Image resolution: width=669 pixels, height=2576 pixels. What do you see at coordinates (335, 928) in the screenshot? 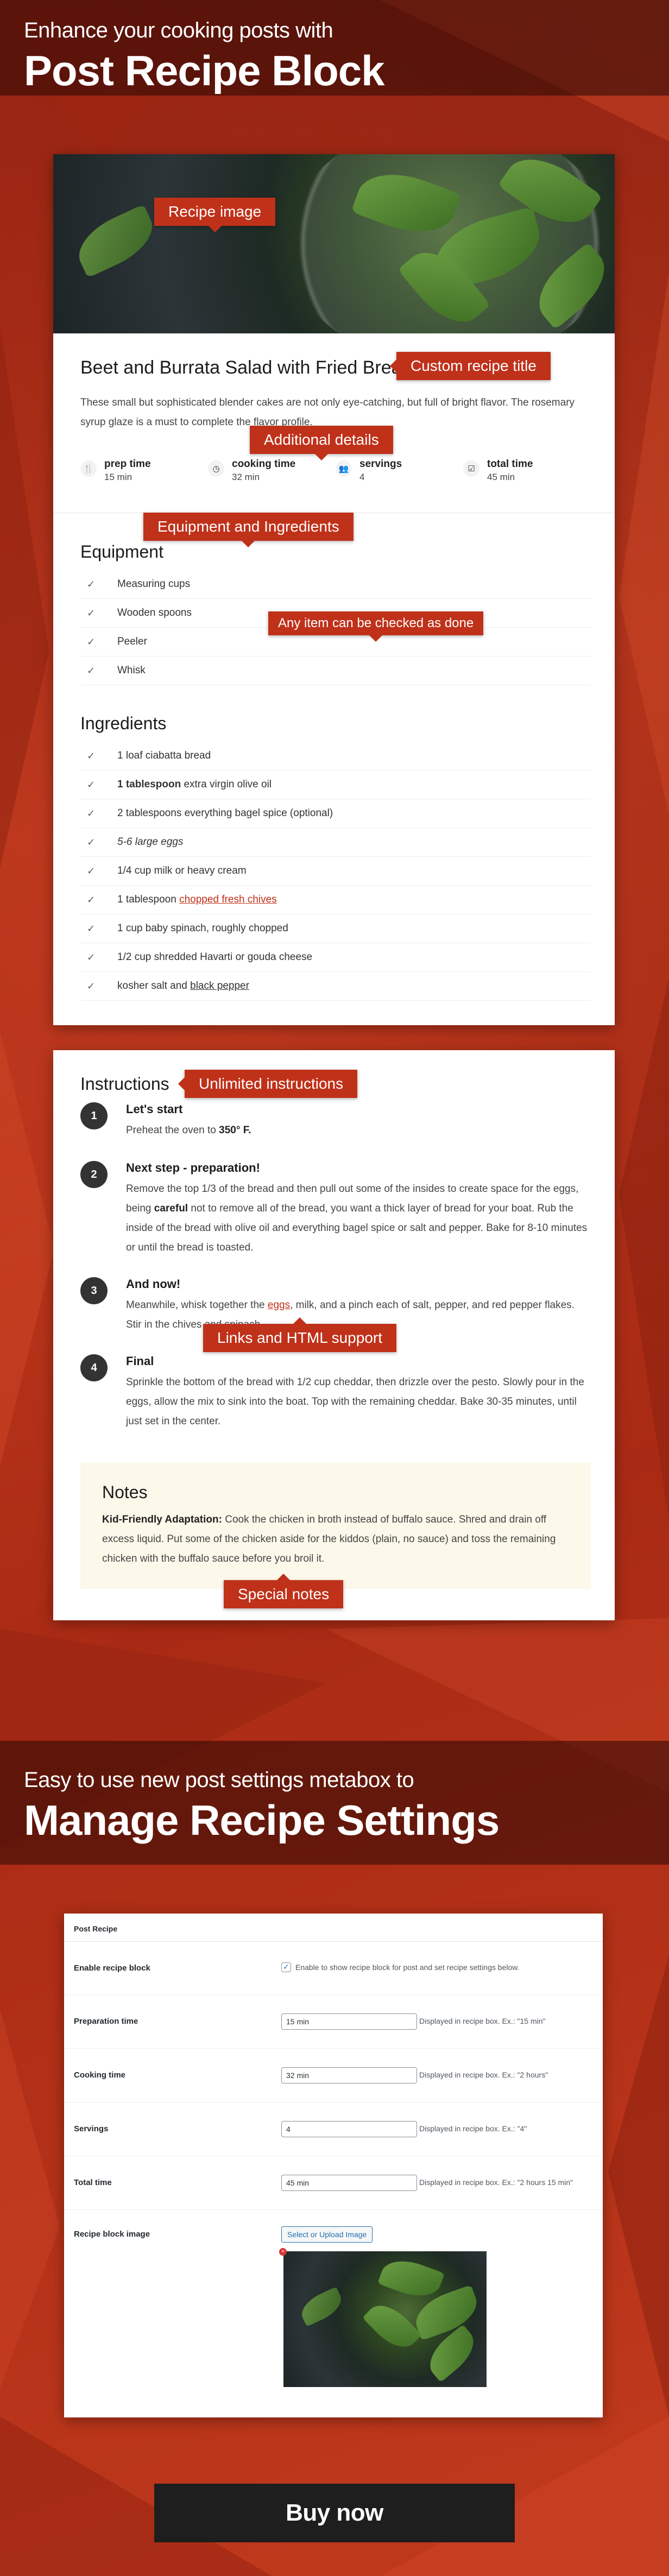
I see `ingredient-item: ✓ 1 cup baby spinach, roughly chopped` at bounding box center [335, 928].